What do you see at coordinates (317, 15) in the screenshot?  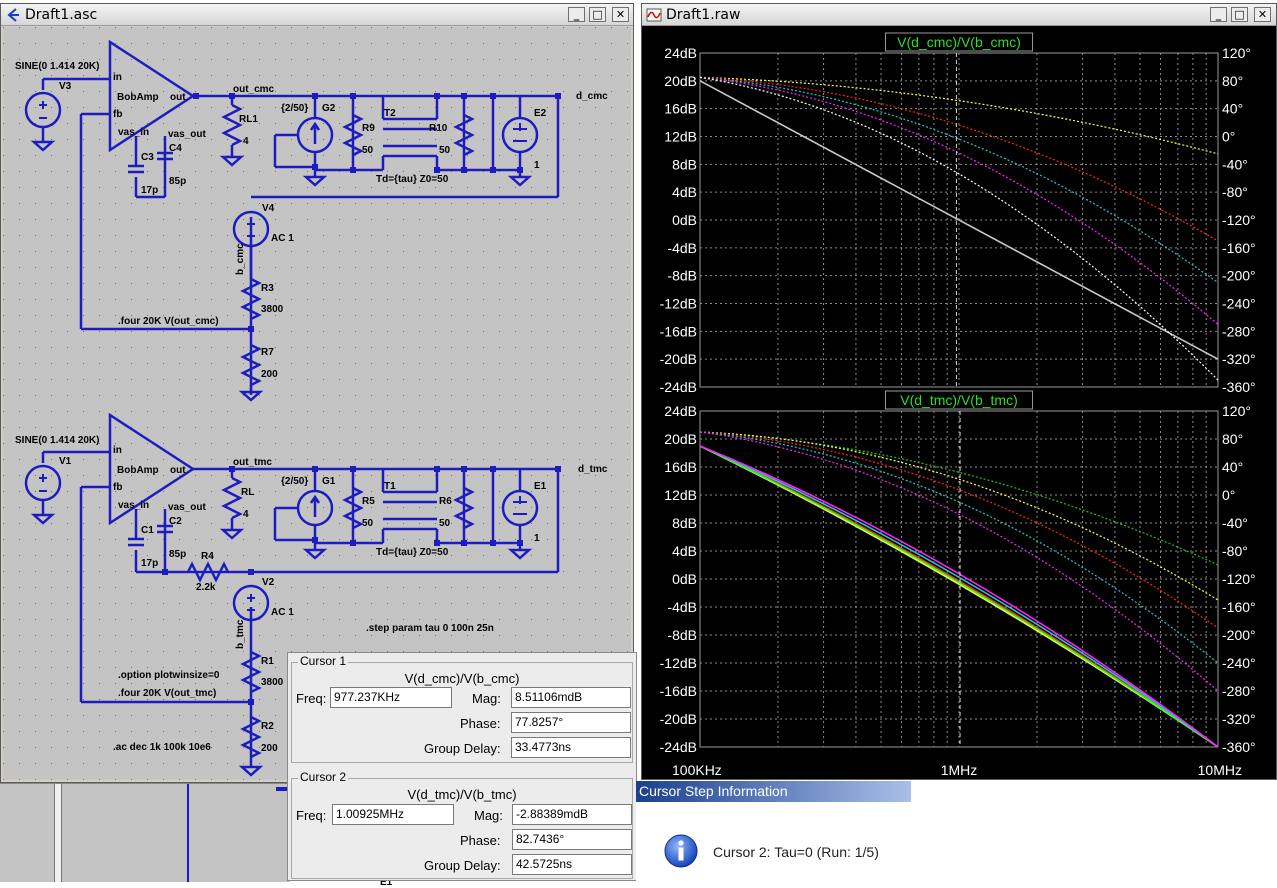 I see `schematic-titlebar: Draft1.asc _ □ ✕` at bounding box center [317, 15].